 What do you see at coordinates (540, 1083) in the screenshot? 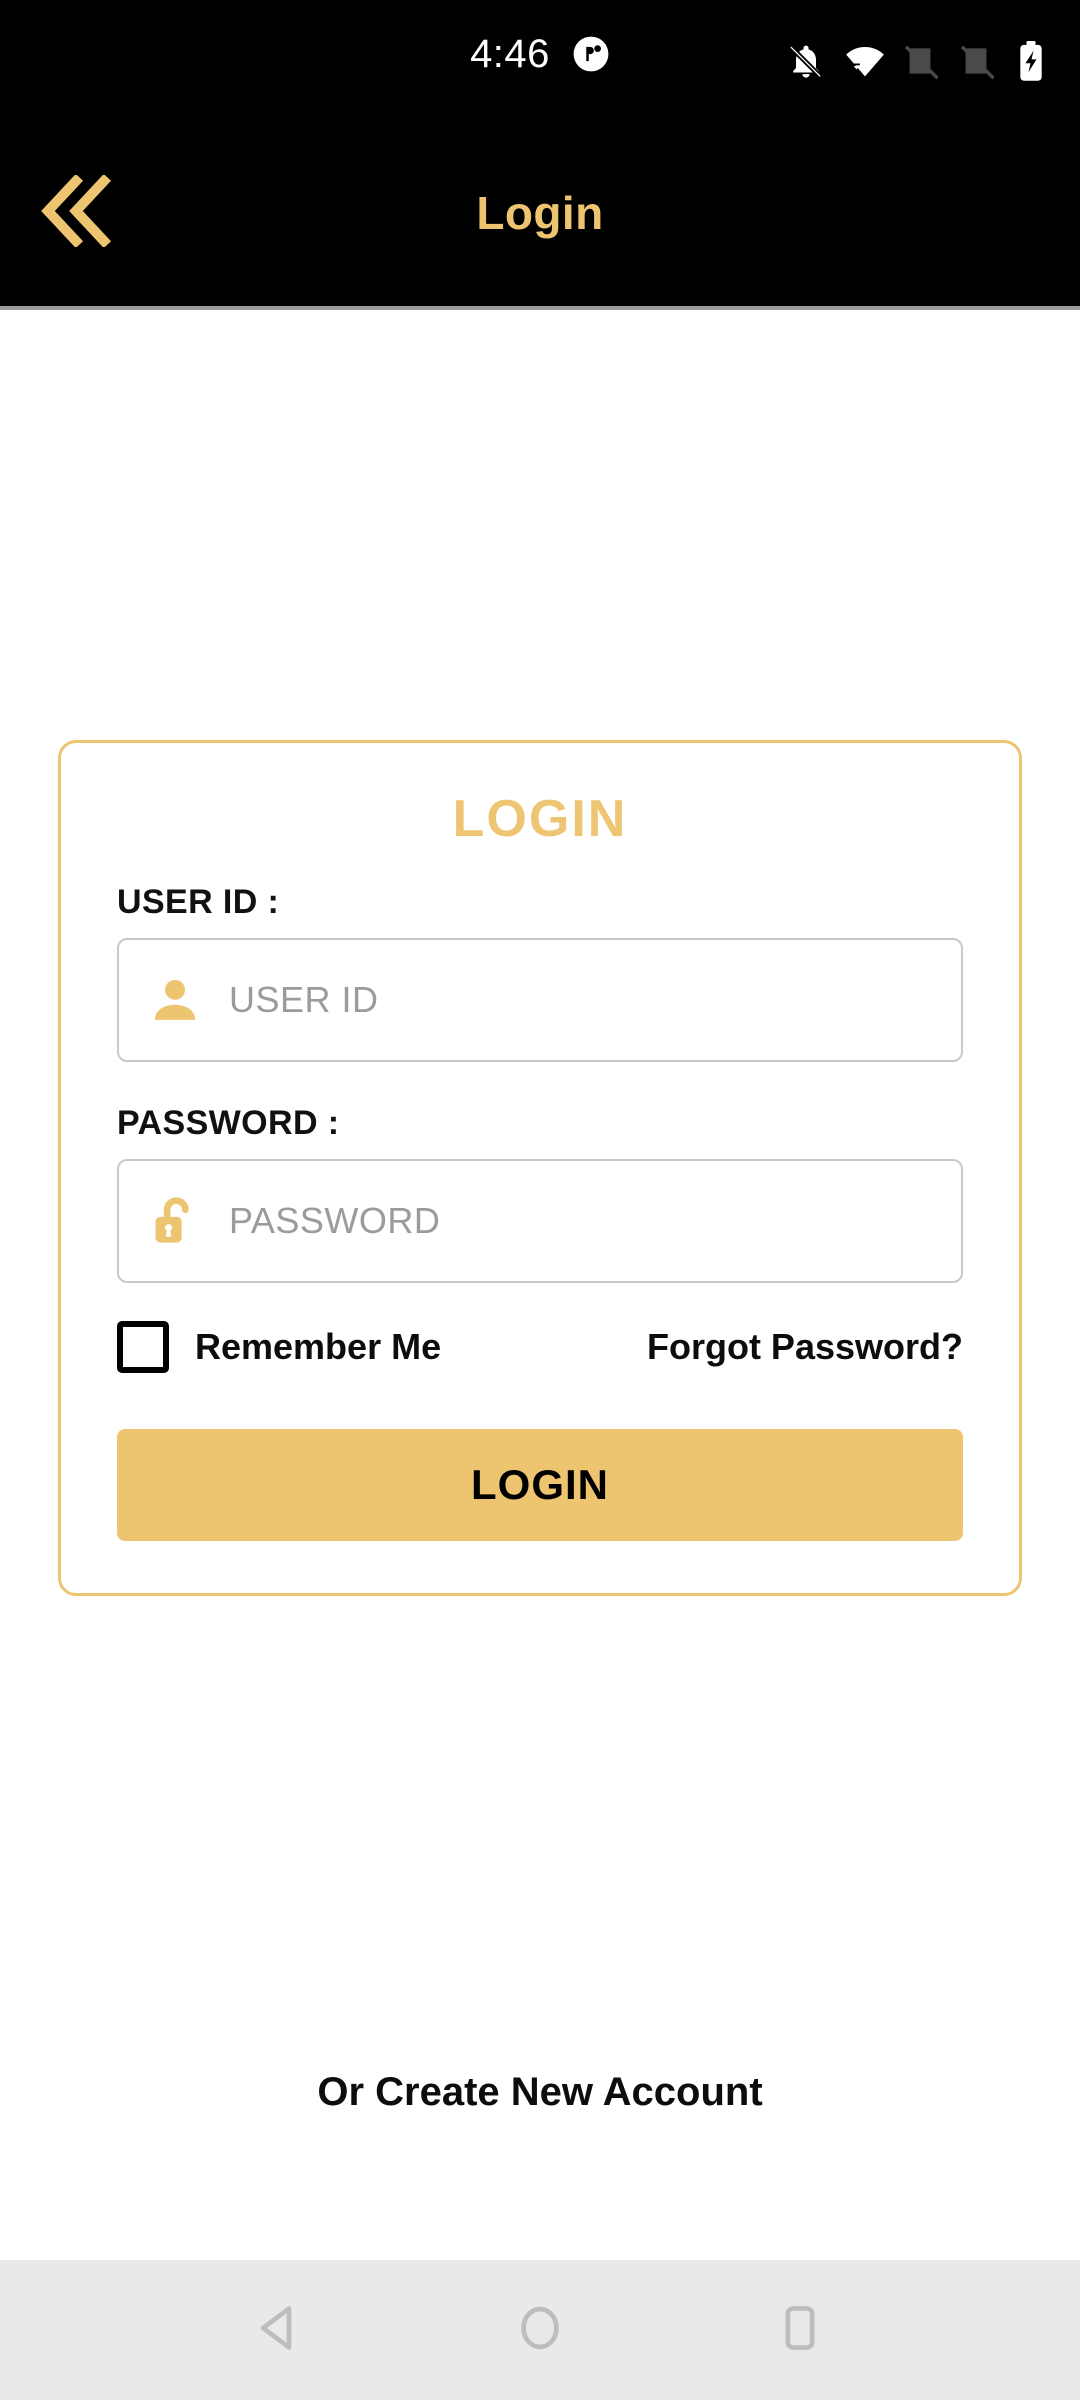
I see `field-spacer` at bounding box center [540, 1083].